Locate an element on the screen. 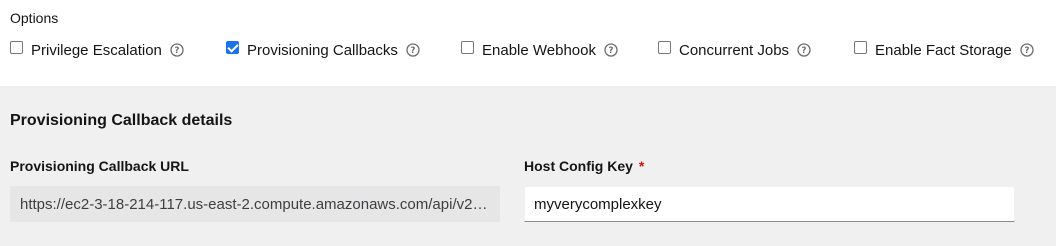 The image size is (1056, 246). option-privilege-escalation: Privilege Escalation ? is located at coordinates (97, 50).